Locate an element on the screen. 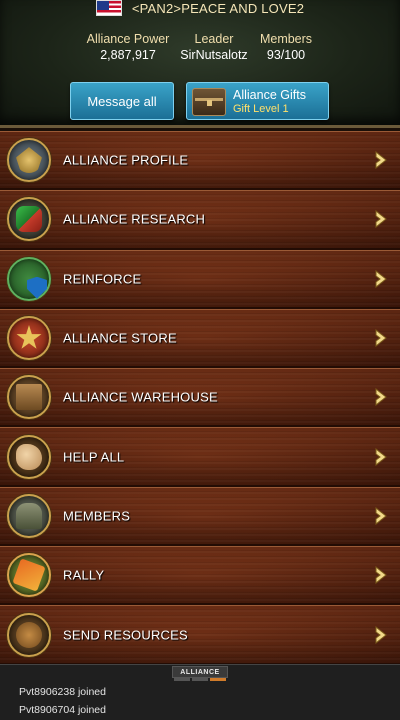 The height and width of the screenshot is (720, 400). menu-item-help-all: HELP ALL is located at coordinates (200, 457).